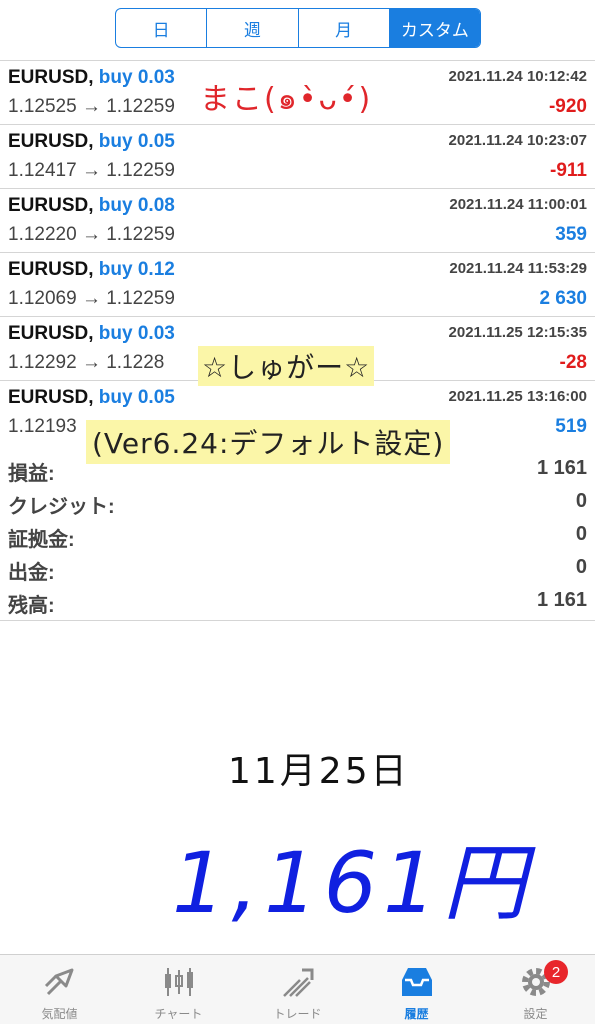 The width and height of the screenshot is (595, 1024). What do you see at coordinates (286, 366) in the screenshot?
I see `handwritten-sugar-label: ☆しゅがー☆` at bounding box center [286, 366].